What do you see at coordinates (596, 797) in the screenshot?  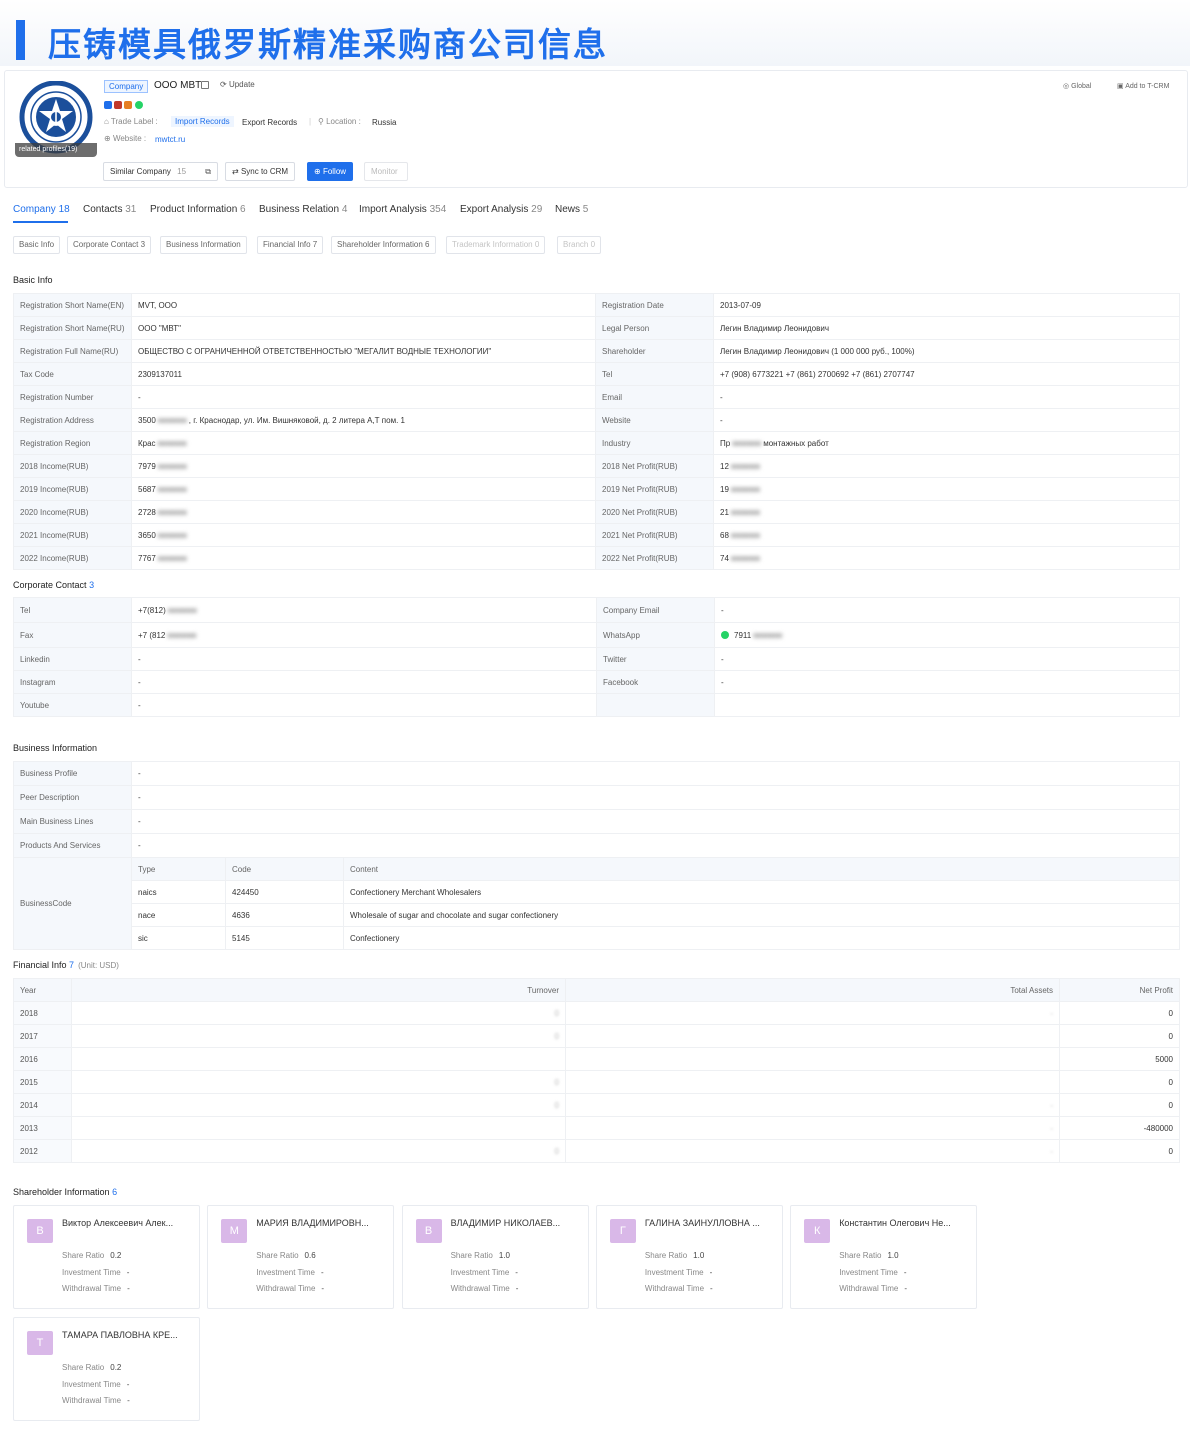 I see `business-row: Peer Description -` at bounding box center [596, 797].